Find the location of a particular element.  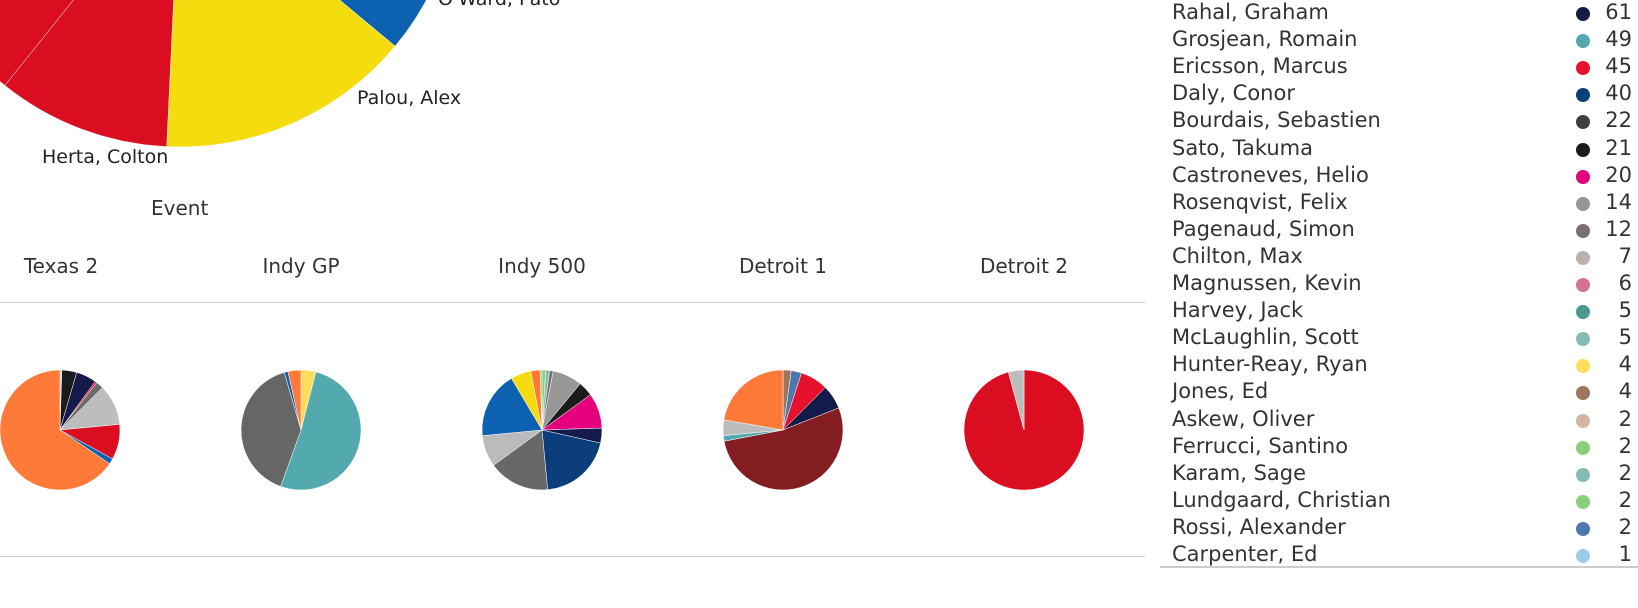

legend-driver-name: Hunter-Reay, Ryan is located at coordinates (1270, 364).